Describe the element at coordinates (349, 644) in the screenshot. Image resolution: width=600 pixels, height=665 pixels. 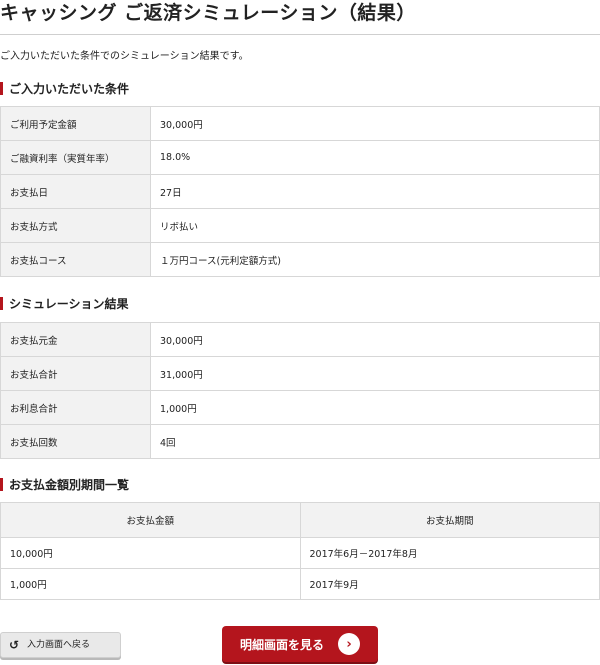
I see `chevron-right-circle-icon: ›` at that location.